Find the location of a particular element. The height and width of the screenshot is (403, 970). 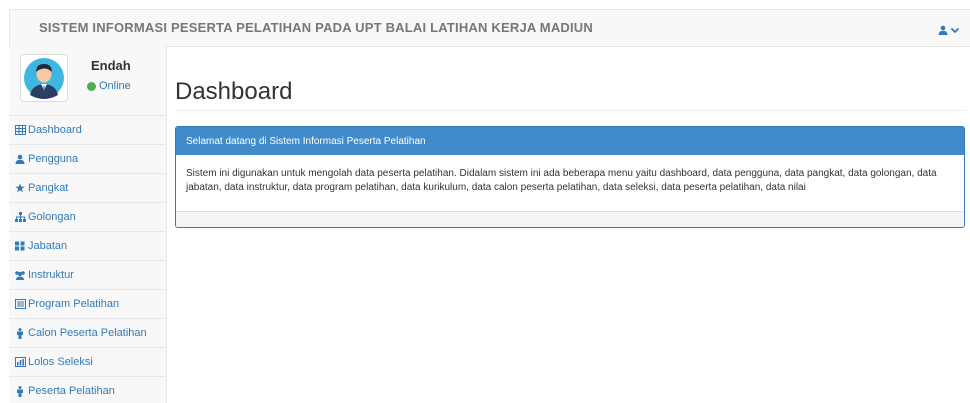

user-profile: Endah Online is located at coordinates (87, 81).